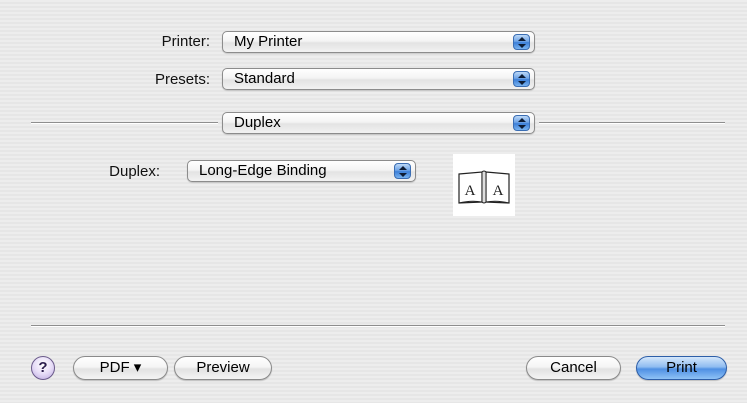 The image size is (747, 403). What do you see at coordinates (573, 368) in the screenshot?
I see `cancel-button: Cancel` at bounding box center [573, 368].